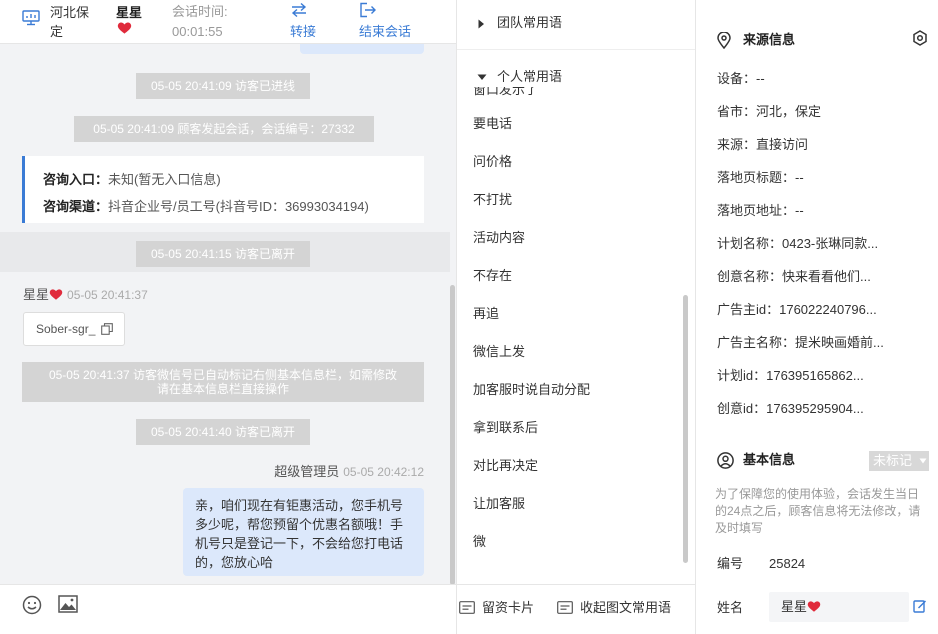 The image size is (938, 634). What do you see at coordinates (200, 11) in the screenshot?
I see `session-time-label: 会话时间:` at bounding box center [200, 11].